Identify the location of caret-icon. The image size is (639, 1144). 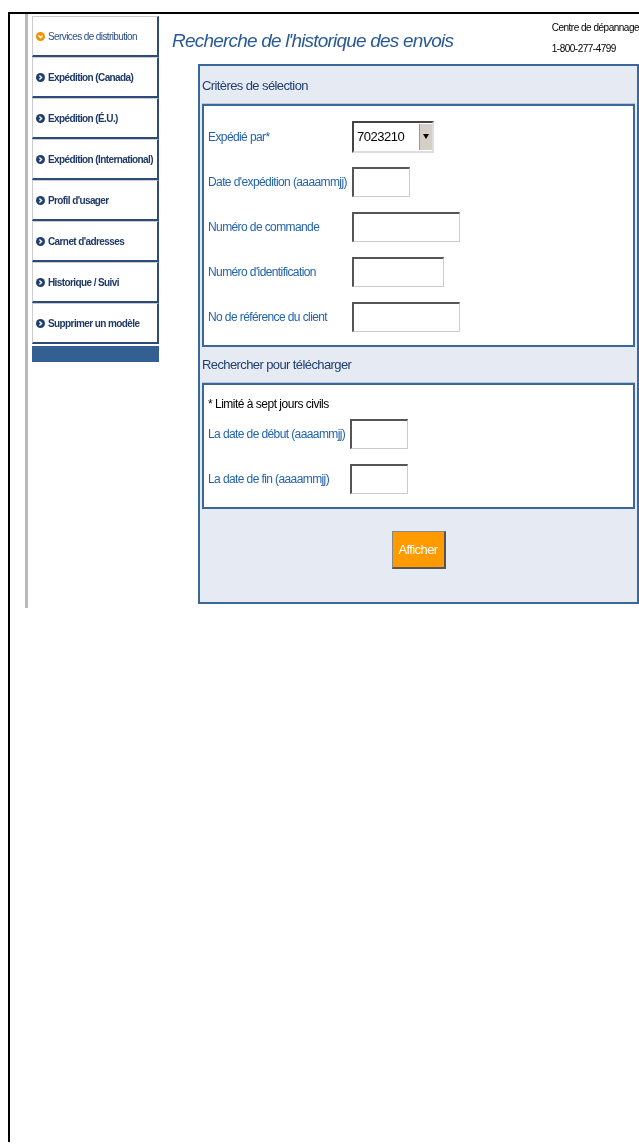
(426, 136).